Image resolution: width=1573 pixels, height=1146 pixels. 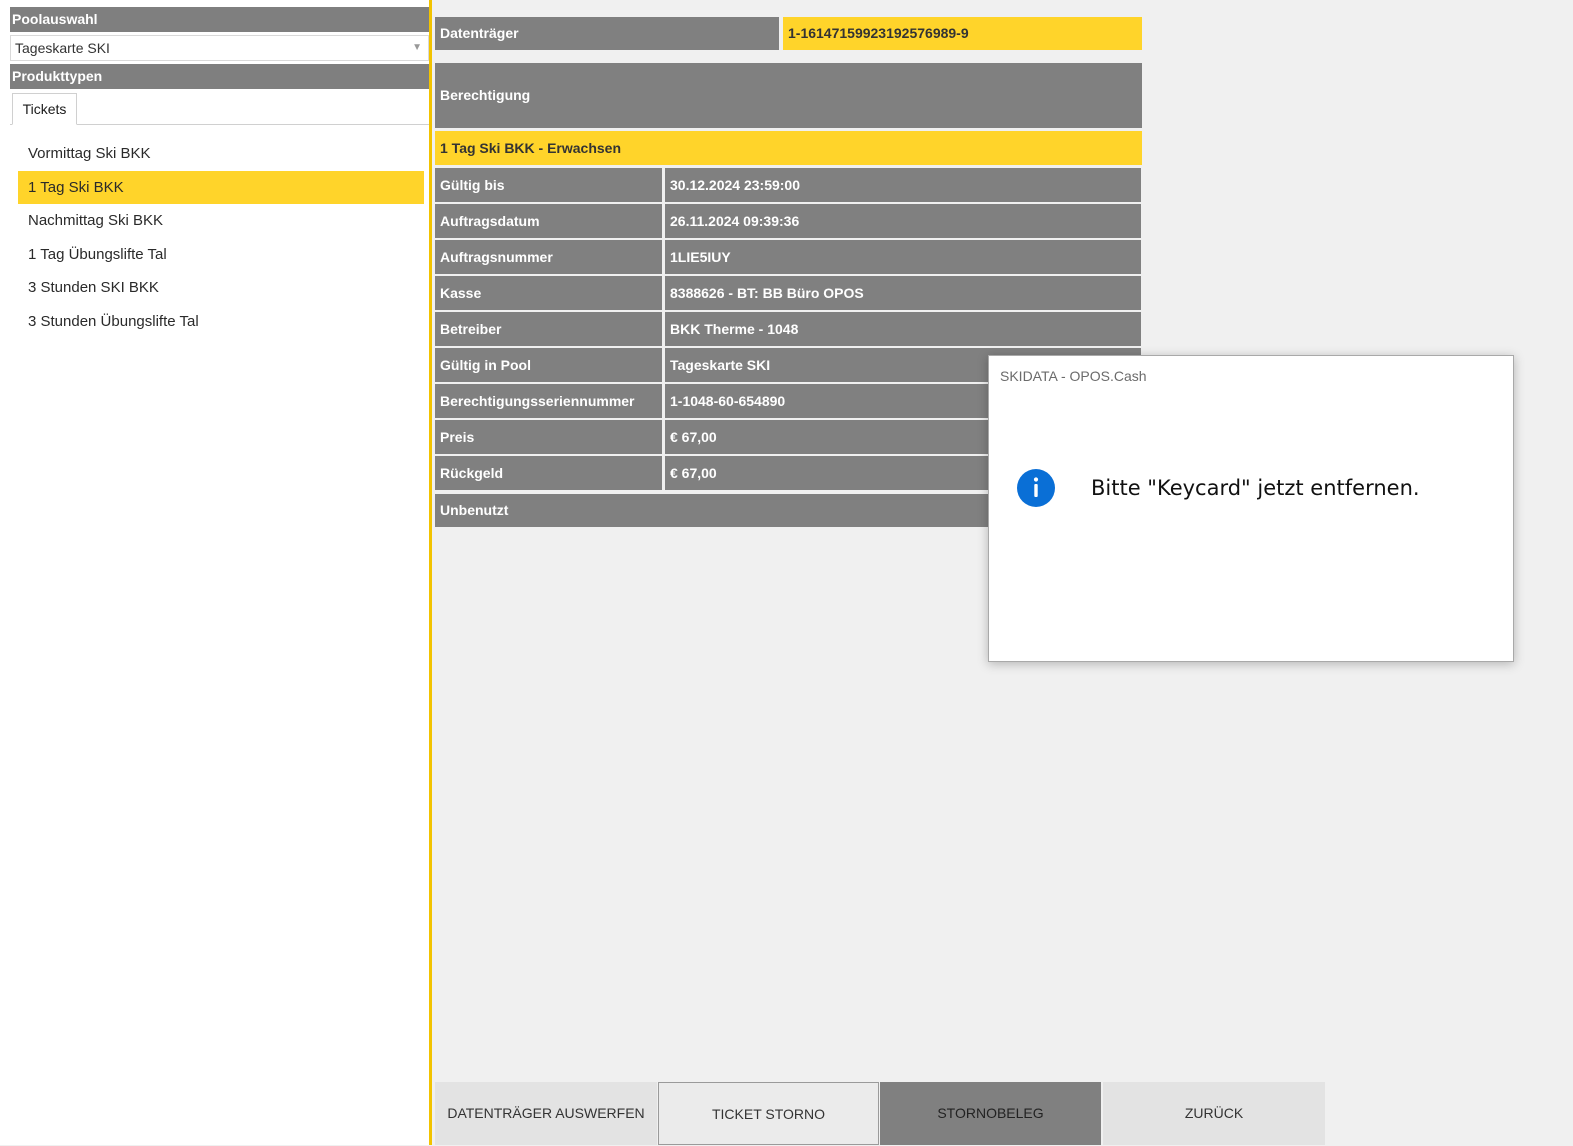 I want to click on product-item-nachmittag: Nachmittag Ski BKK, so click(x=221, y=221).